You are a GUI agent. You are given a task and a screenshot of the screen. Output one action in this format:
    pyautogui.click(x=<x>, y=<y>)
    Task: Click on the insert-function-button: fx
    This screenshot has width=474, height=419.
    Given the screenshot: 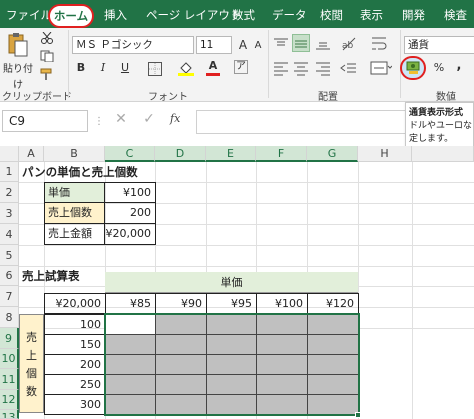 What is the action you would take?
    pyautogui.click(x=179, y=121)
    